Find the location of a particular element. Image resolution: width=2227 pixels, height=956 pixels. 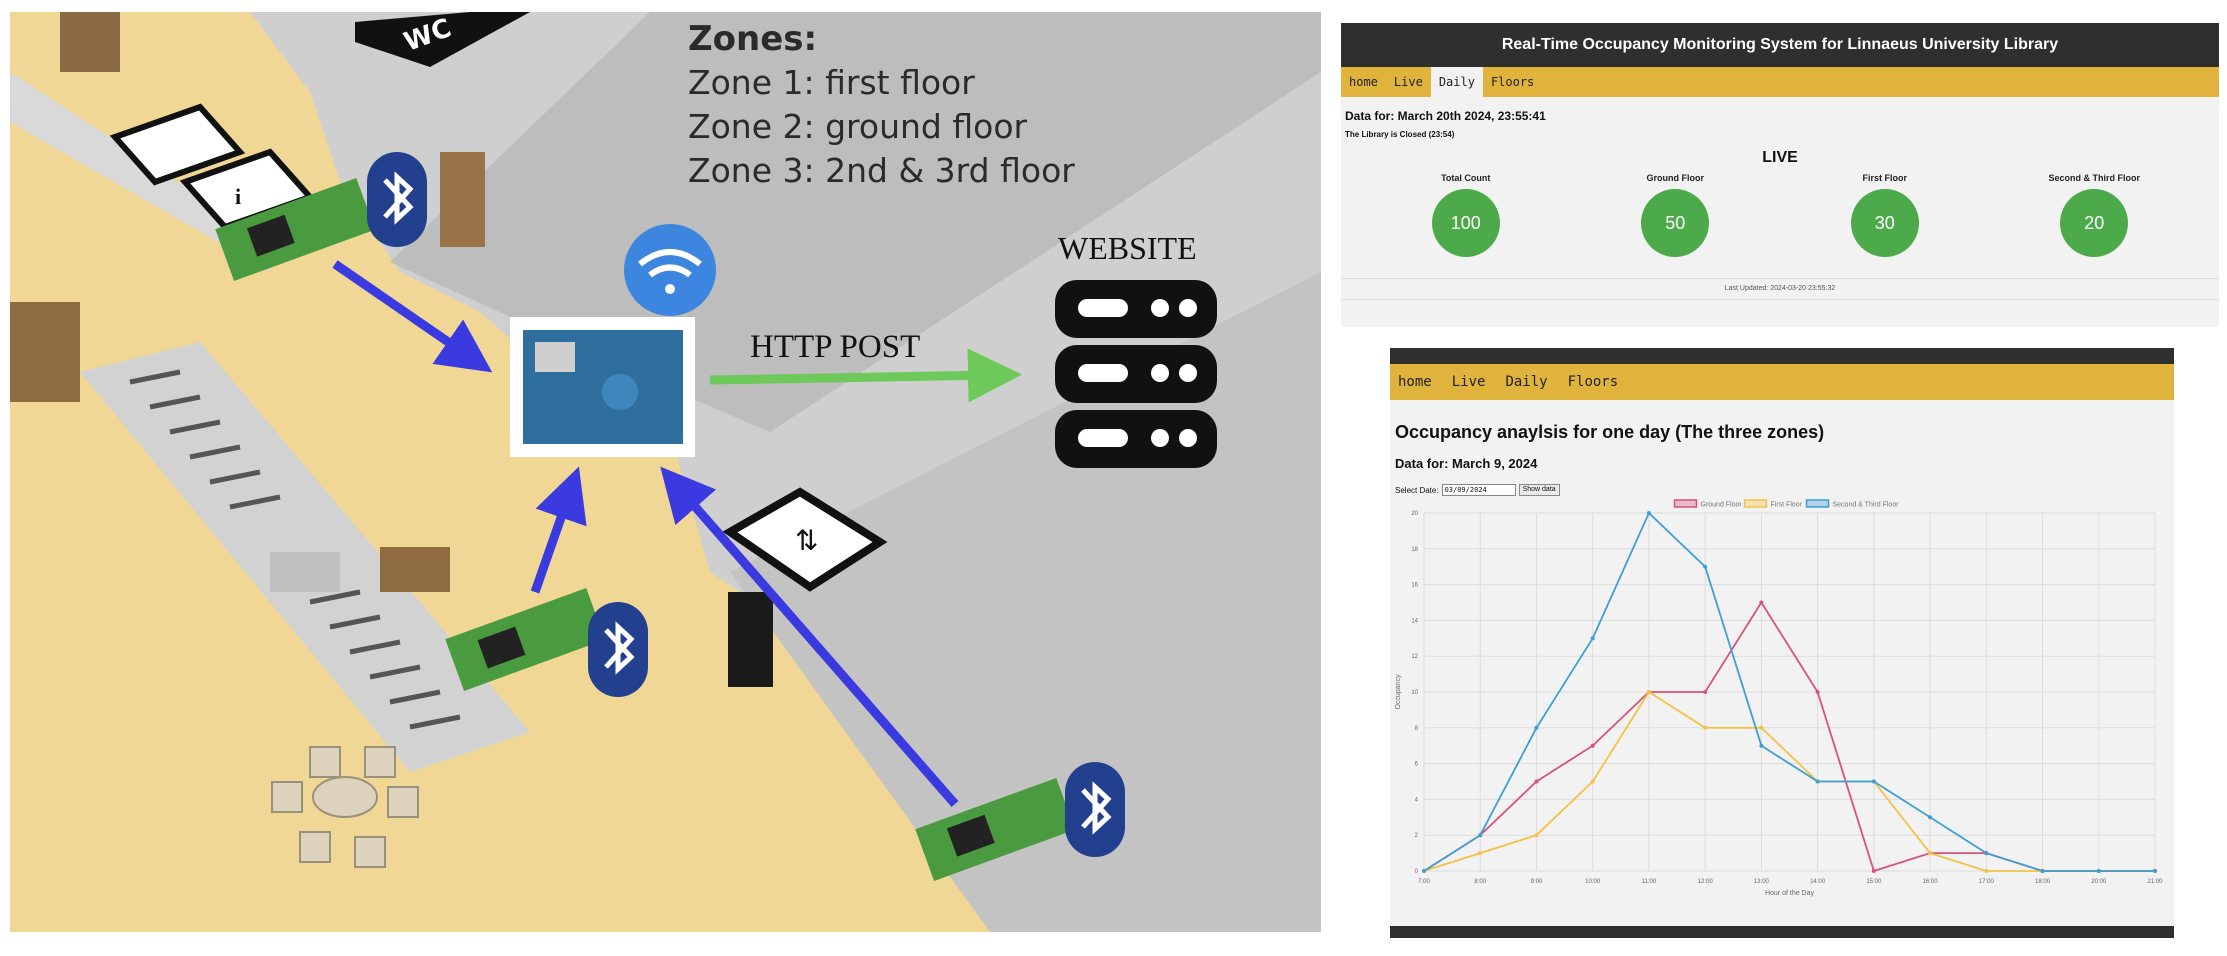

zone-1-label: Zone 1: first floor is located at coordinates (831, 82).